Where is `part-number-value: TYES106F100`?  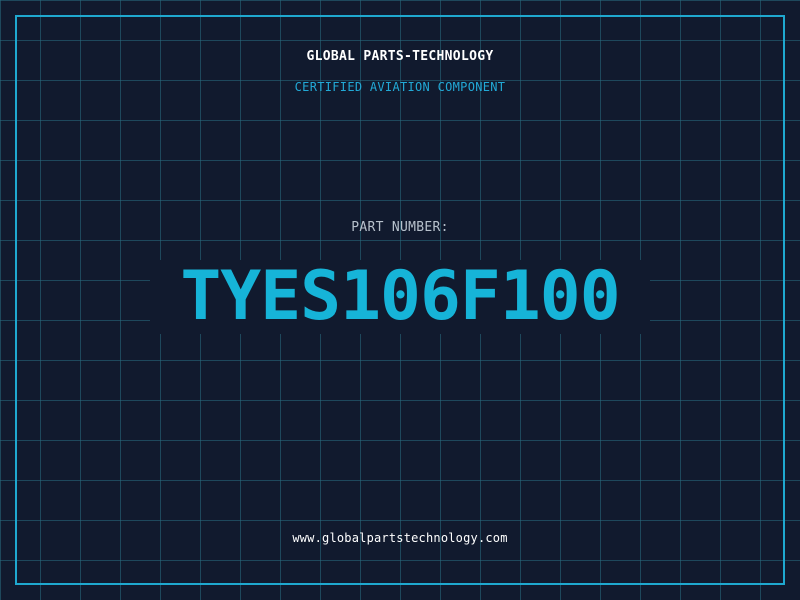
part-number-value: TYES106F100 is located at coordinates (400, 296).